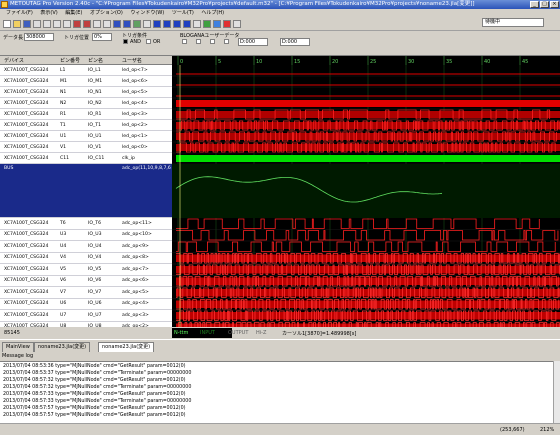 The image size is (560, 435). What do you see at coordinates (253, 42) in the screenshot?
I see `blogana-field-1: D:000` at bounding box center [253, 42].